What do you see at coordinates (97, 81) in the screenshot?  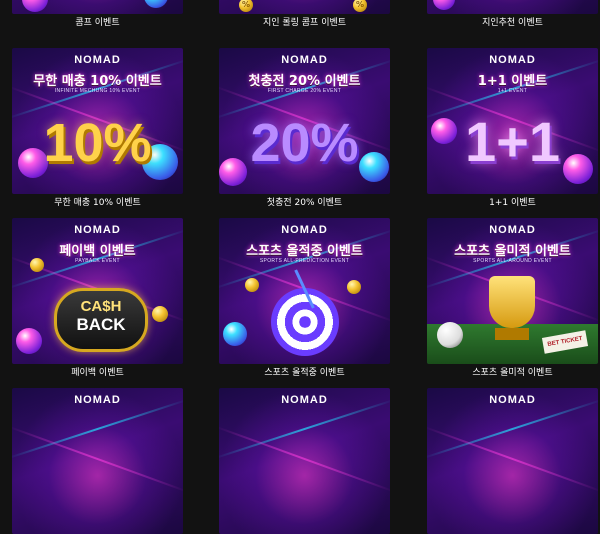 I see `banner-title: 무한 매충 10% 이벤트` at bounding box center [97, 81].